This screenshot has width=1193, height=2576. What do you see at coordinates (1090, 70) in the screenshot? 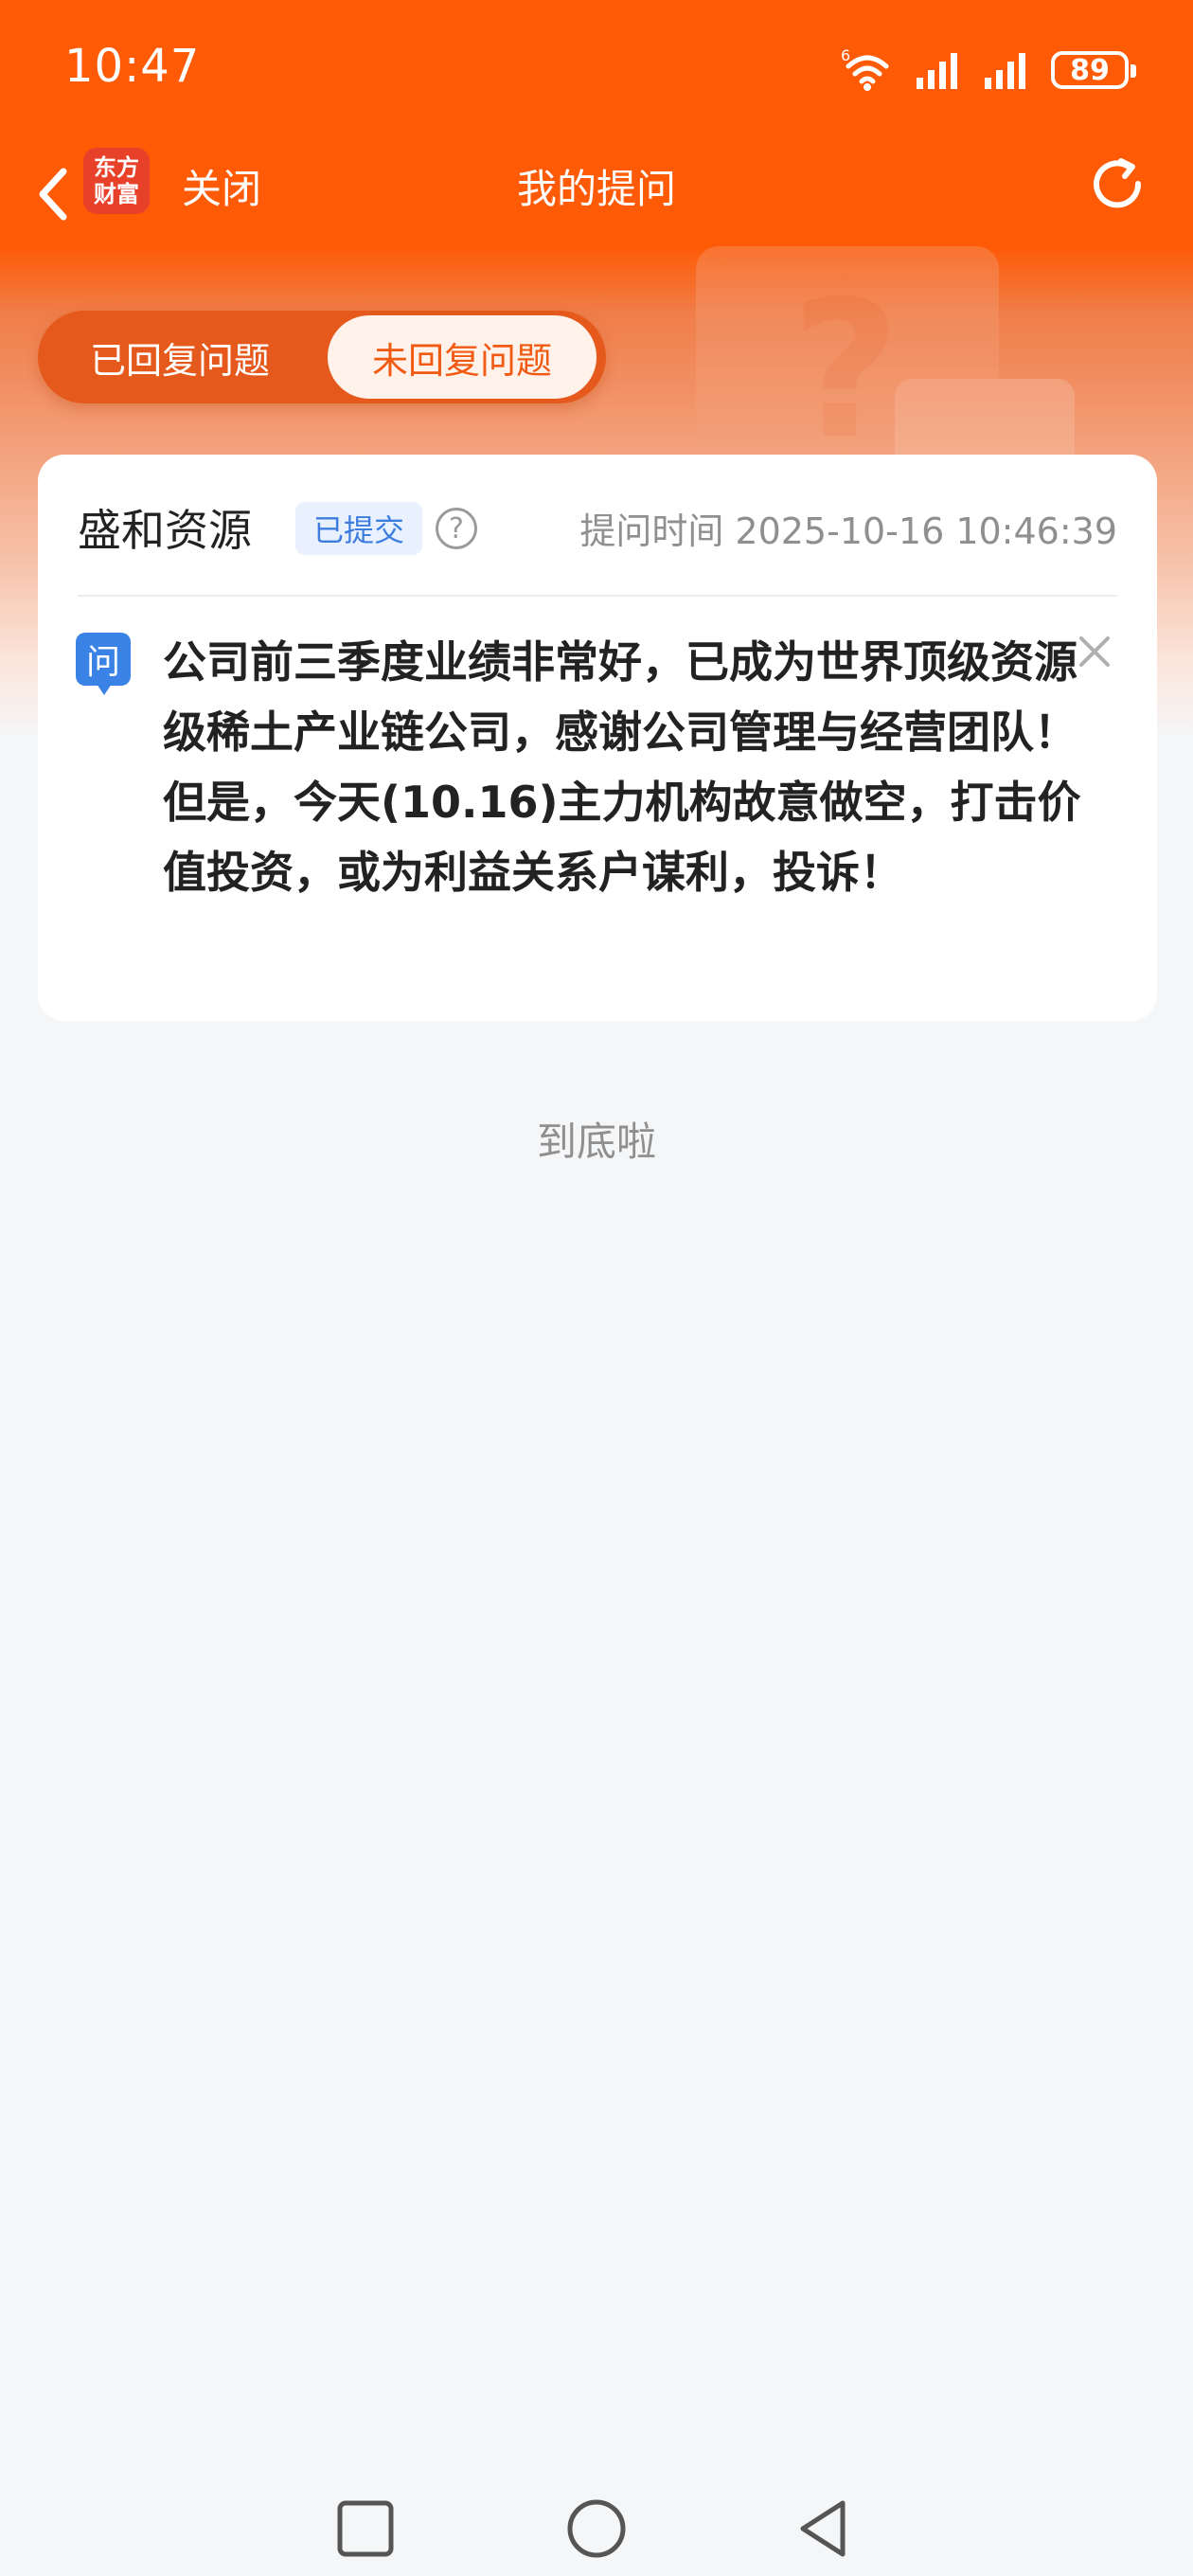
I see `battery-level: 89` at bounding box center [1090, 70].